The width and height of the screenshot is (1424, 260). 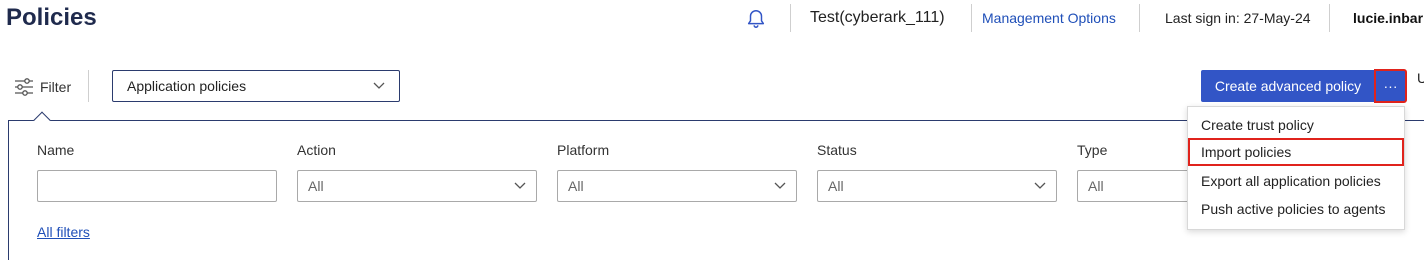 I want to click on more-options-button: ···, so click(x=1390, y=86).